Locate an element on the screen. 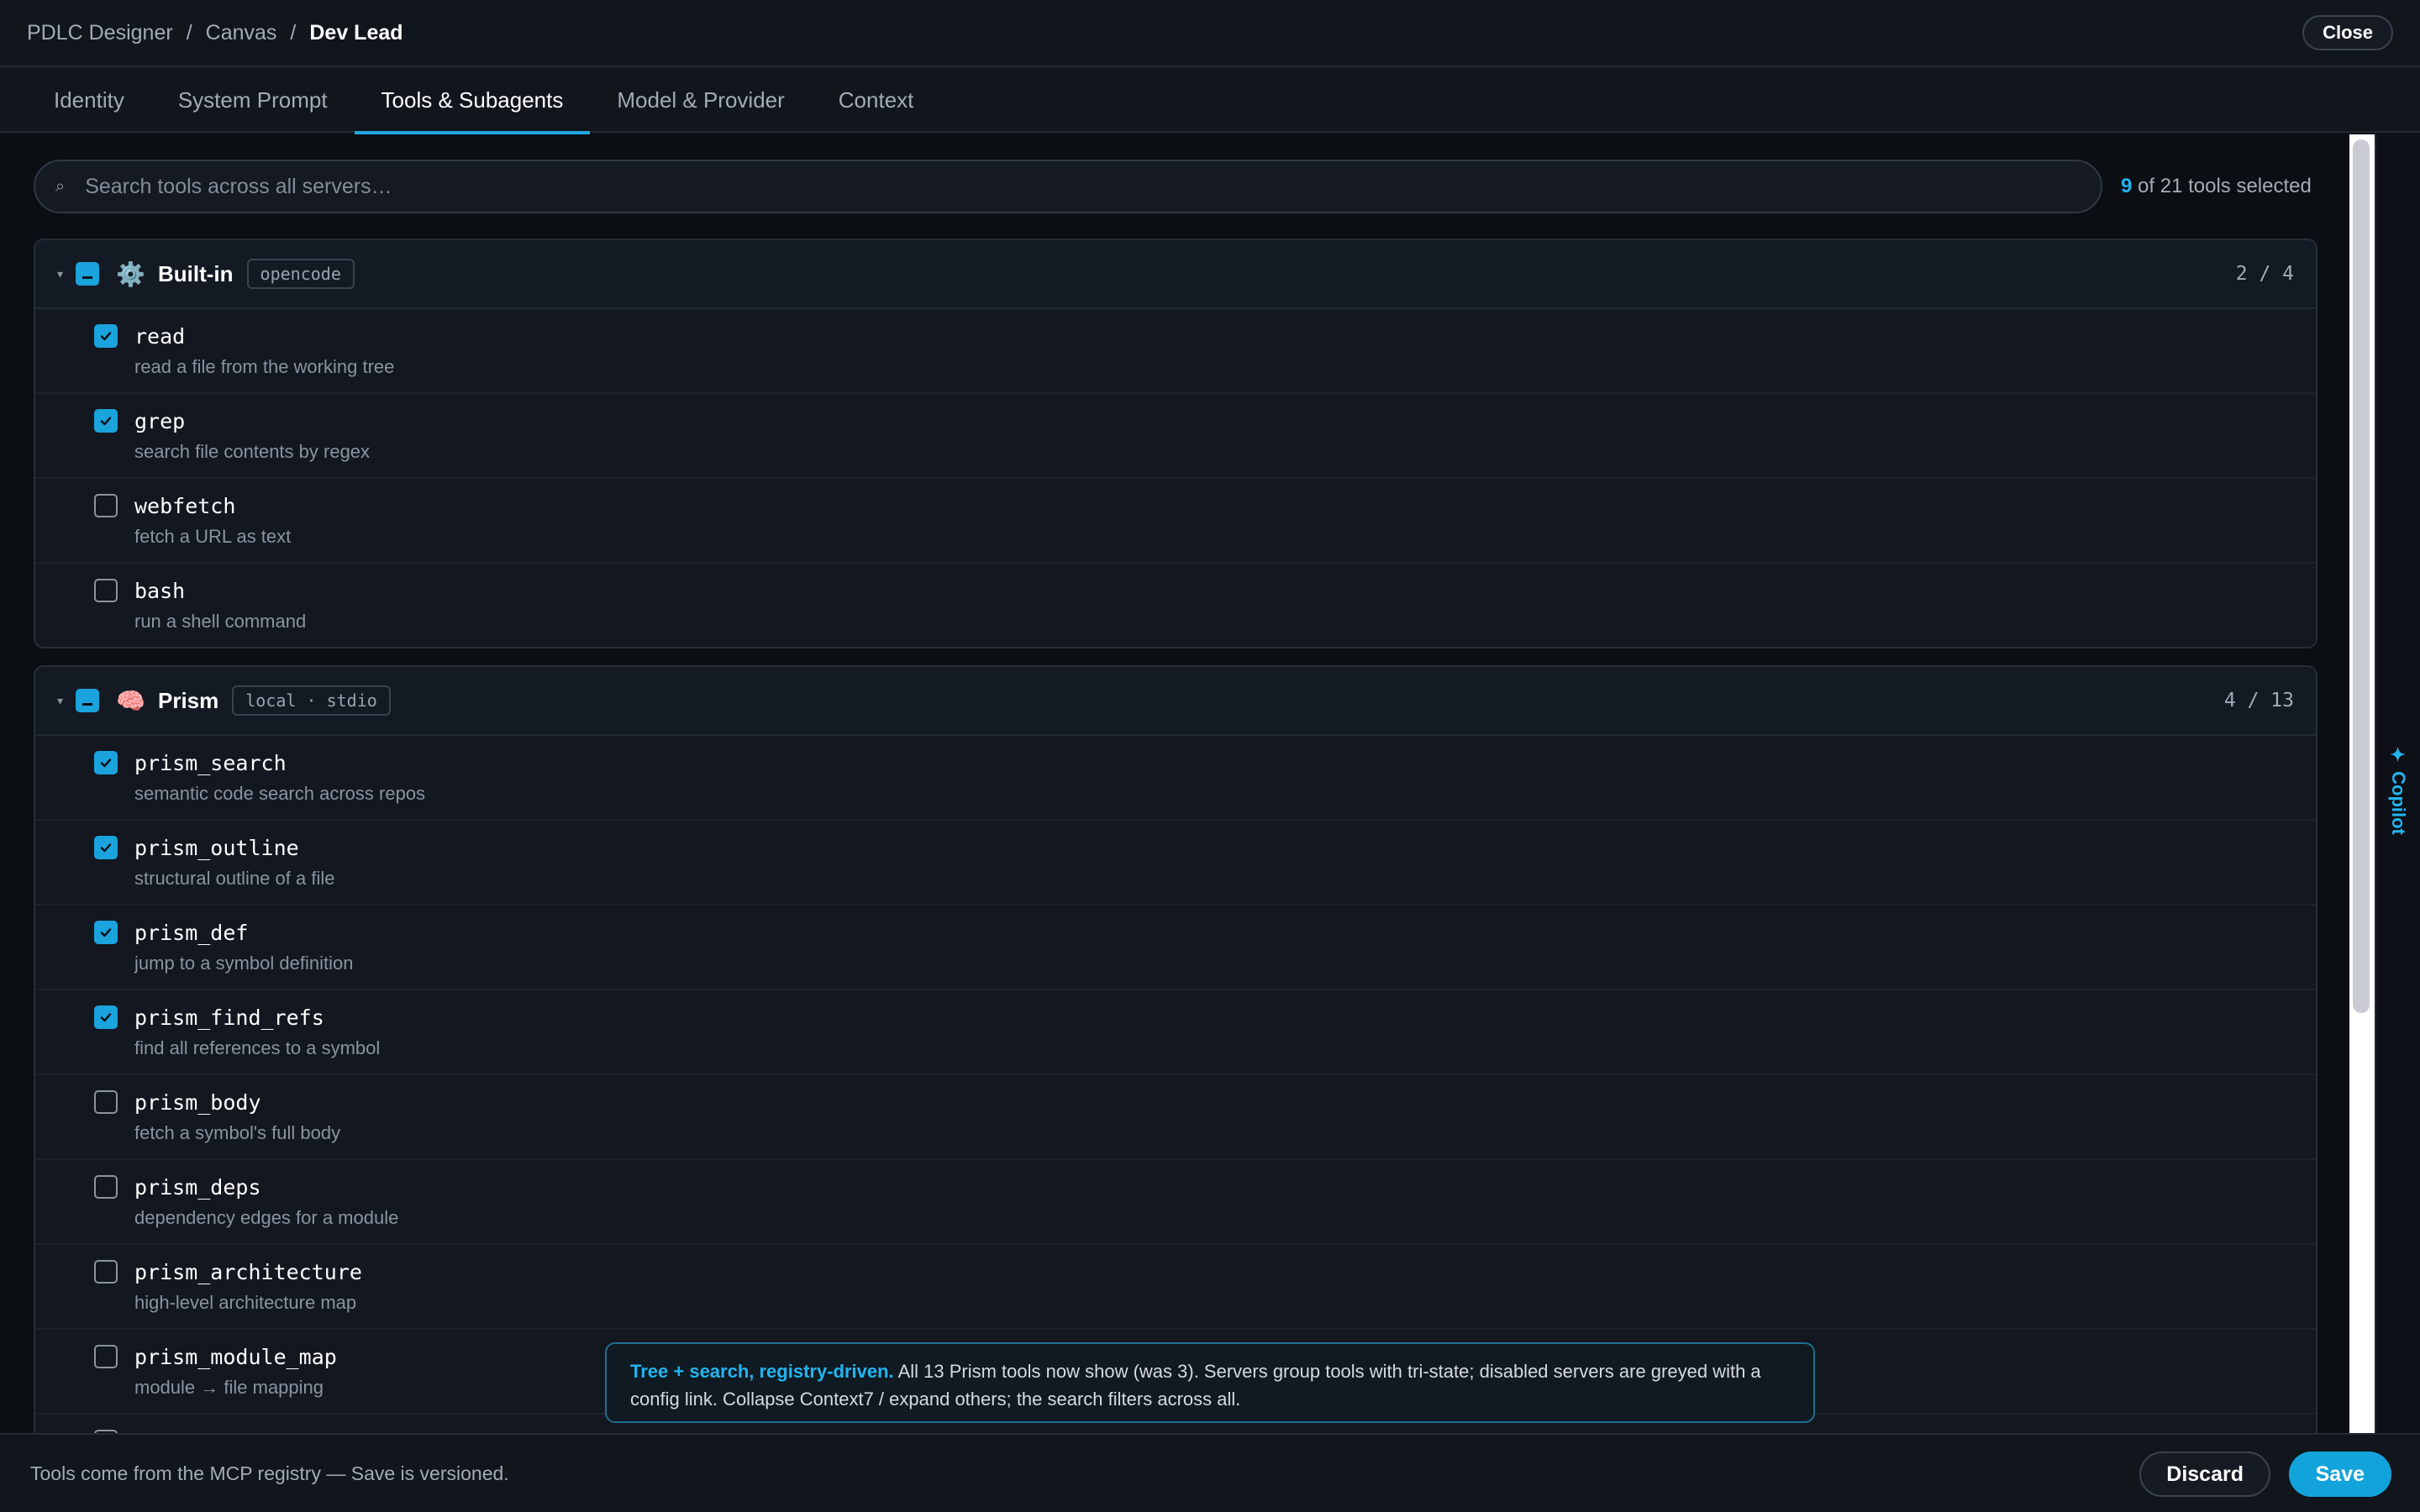  tool-row: prism_deps dependency edges for a module is located at coordinates (1175, 1202).